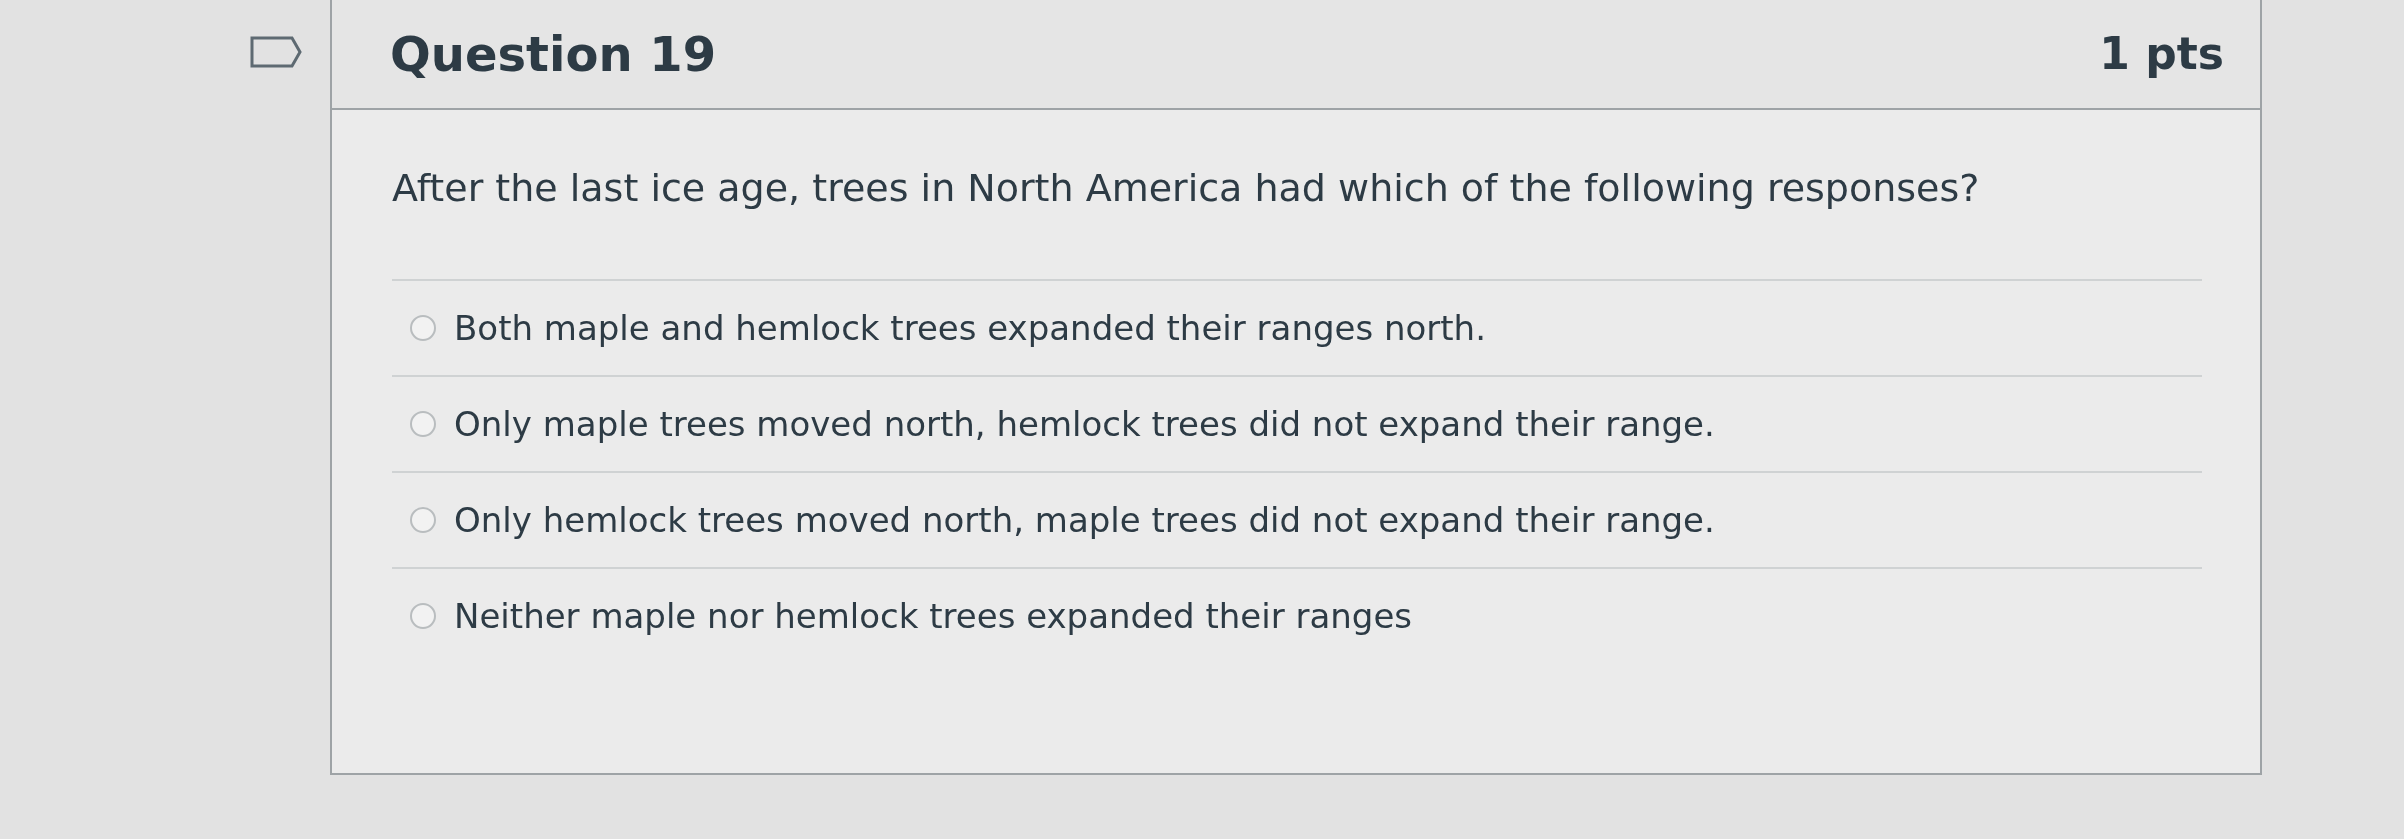  Describe the element at coordinates (2161, 54) in the screenshot. I see `points-label: 1 pts` at that location.